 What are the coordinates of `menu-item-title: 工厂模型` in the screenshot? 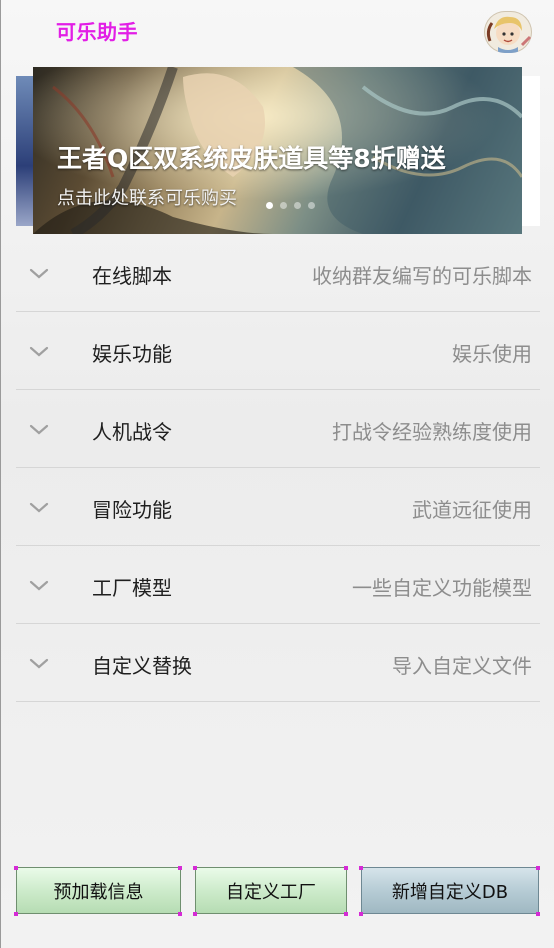 It's located at (132, 588).